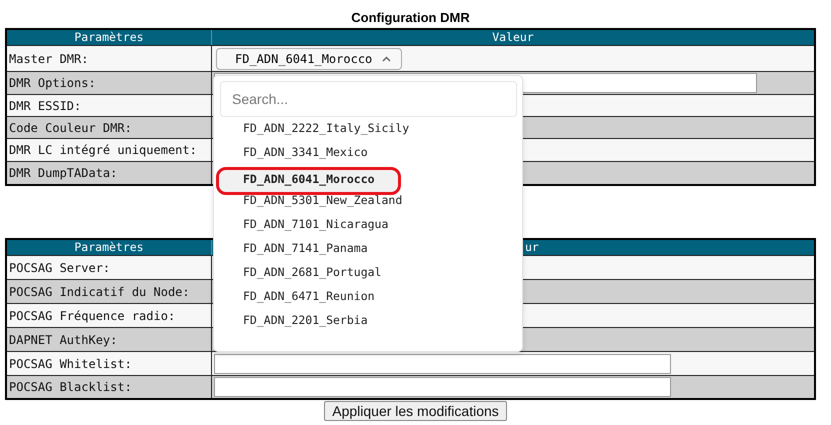  What do you see at coordinates (70, 128) in the screenshot?
I see `parameter-label: Code Couleur DMR:` at bounding box center [70, 128].